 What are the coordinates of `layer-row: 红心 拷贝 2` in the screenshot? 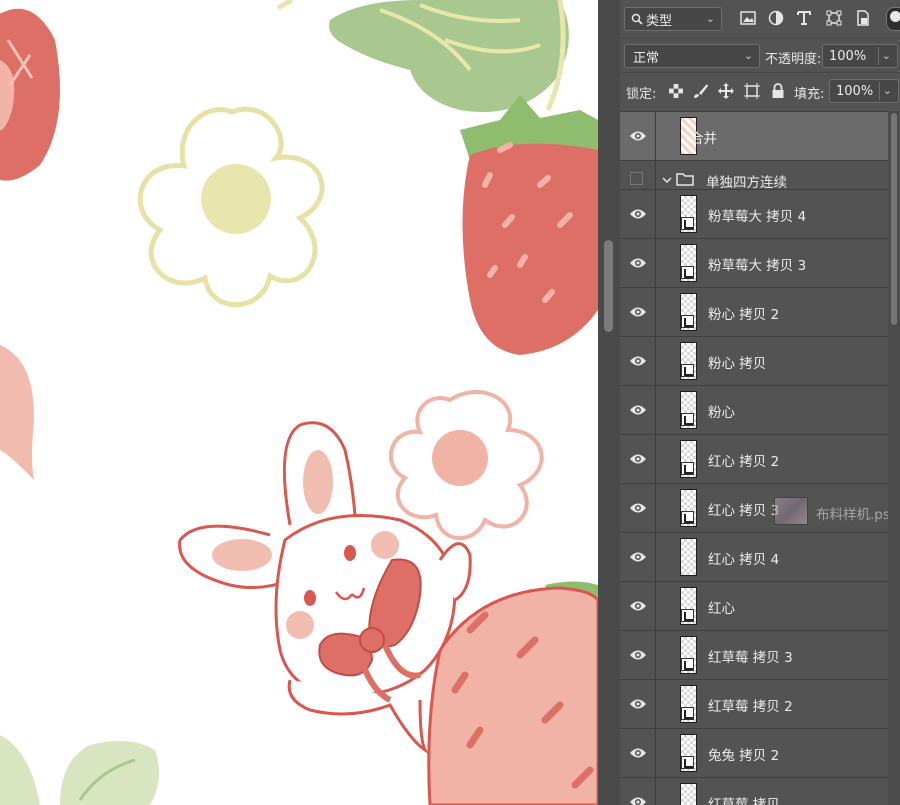 It's located at (754, 459).